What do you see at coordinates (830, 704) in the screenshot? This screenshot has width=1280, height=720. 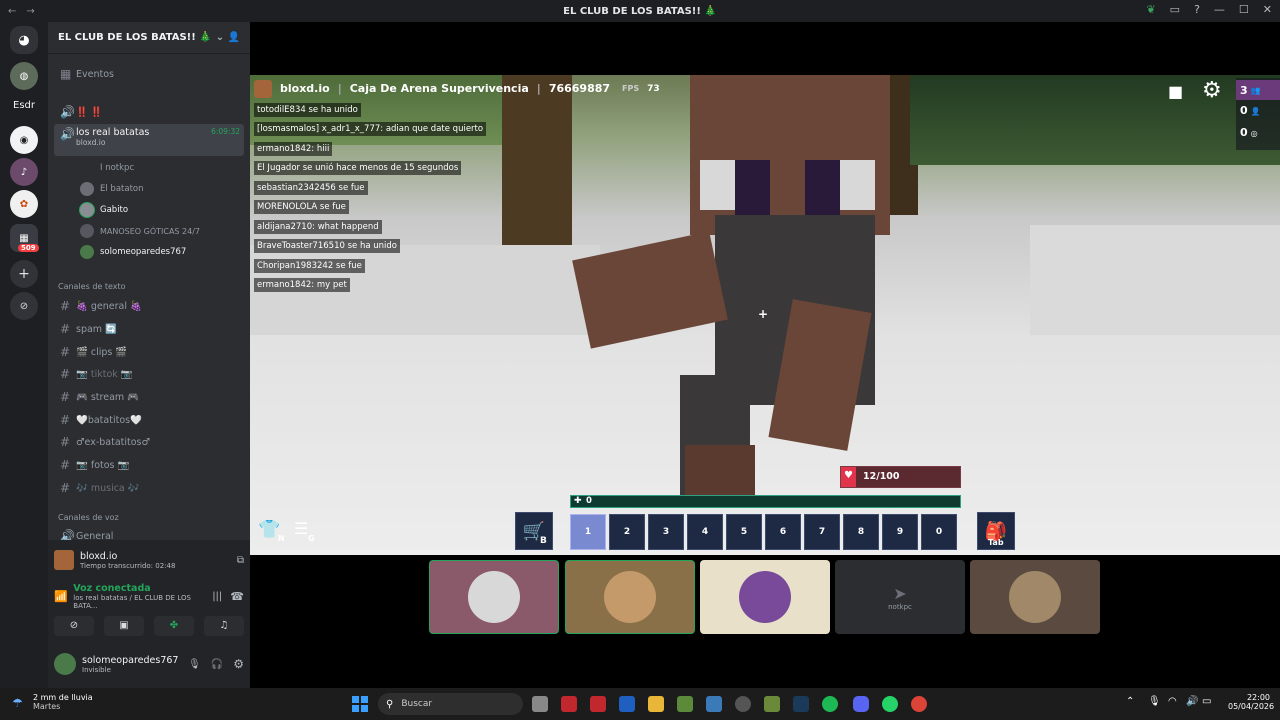 I see `spotify-icon` at bounding box center [830, 704].